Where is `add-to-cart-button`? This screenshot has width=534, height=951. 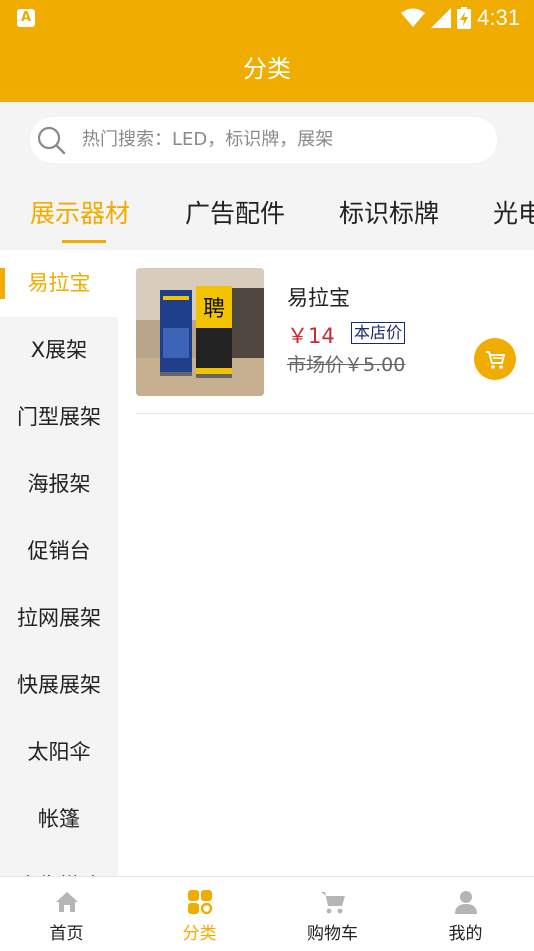
add-to-cart-button is located at coordinates (495, 359).